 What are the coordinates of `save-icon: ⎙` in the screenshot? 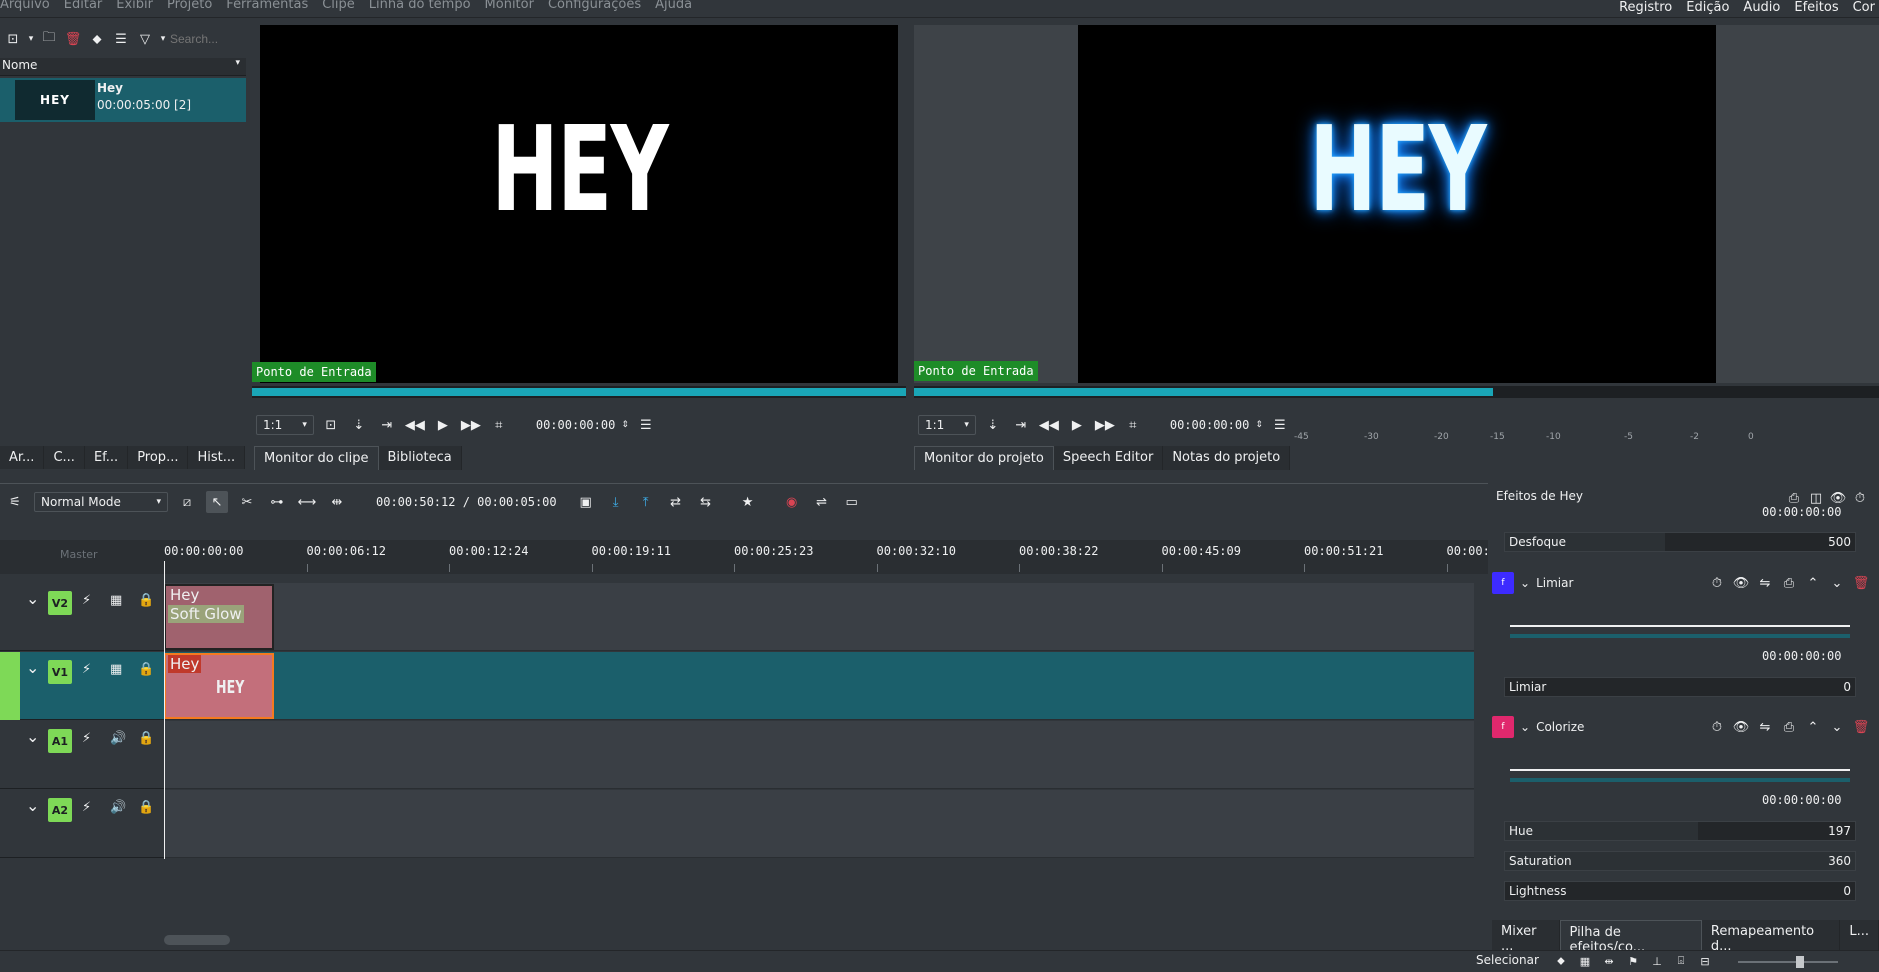 It's located at (1789, 583).